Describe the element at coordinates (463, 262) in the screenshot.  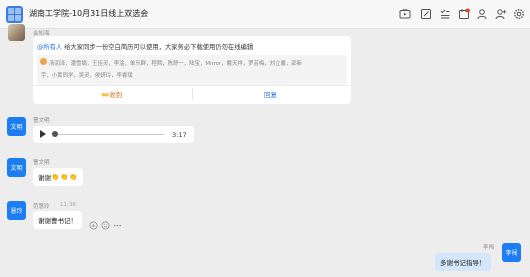
I see `my-message-bubble: 多谢书记指导！` at that location.